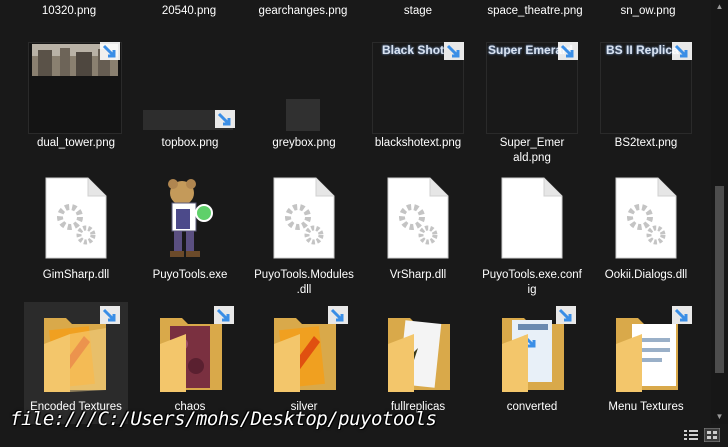  What do you see at coordinates (303, 115) in the screenshot?
I see `greybox-thumbnail` at bounding box center [303, 115].